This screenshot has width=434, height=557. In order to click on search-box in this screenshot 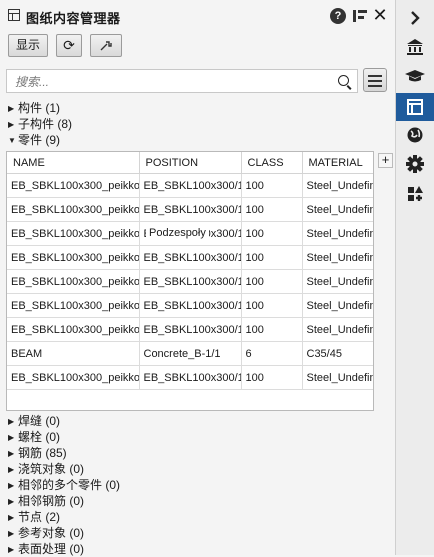, I will do `click(182, 81)`.